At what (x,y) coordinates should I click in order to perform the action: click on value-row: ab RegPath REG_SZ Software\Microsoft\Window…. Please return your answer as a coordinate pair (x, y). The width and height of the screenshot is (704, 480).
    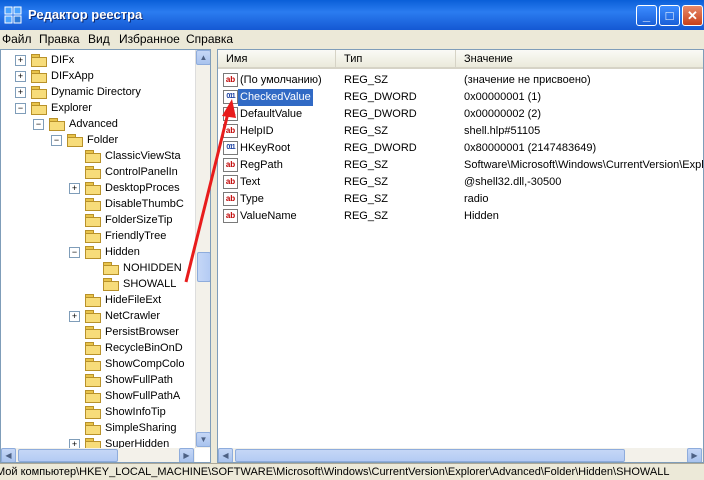
    Looking at the image, I should click on (460, 165).